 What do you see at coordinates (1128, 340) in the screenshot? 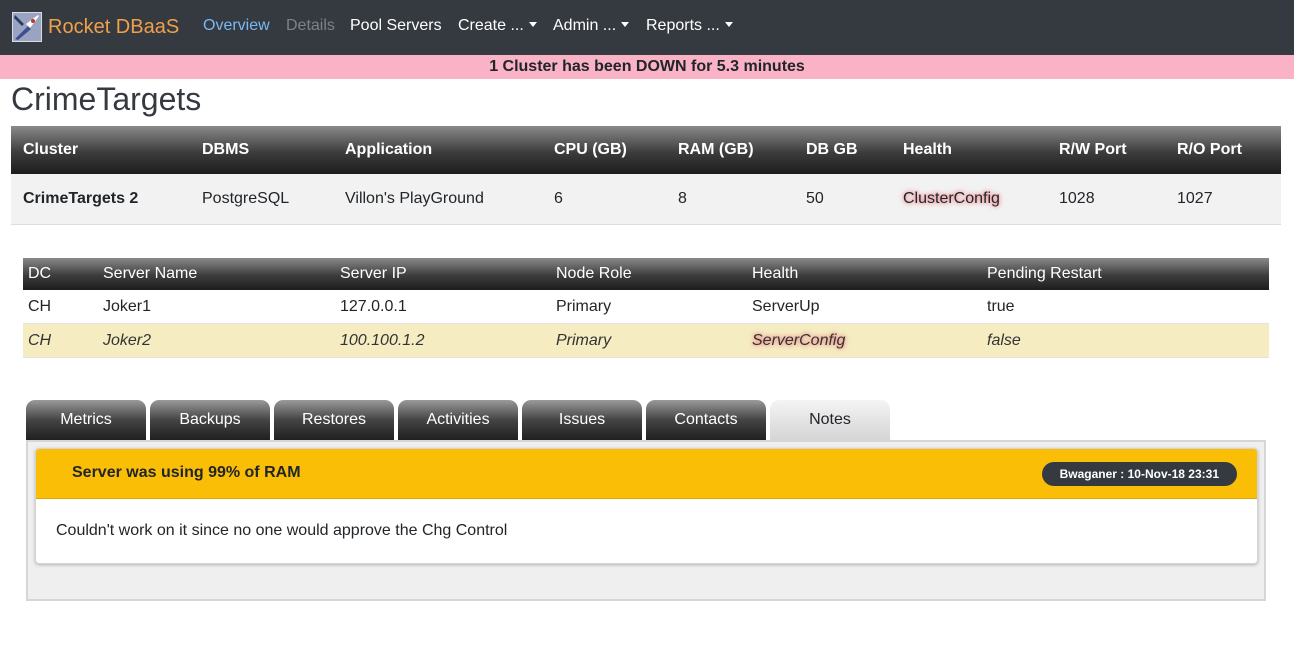
I see `server-pending-restart: false` at bounding box center [1128, 340].